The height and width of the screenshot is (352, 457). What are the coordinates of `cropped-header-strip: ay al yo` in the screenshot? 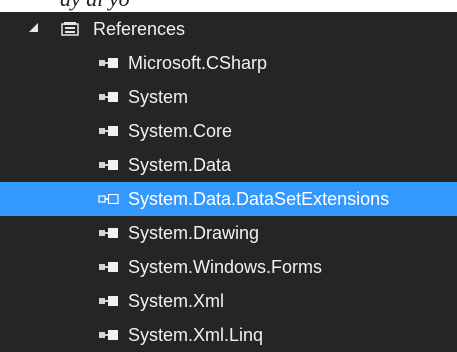 It's located at (228, 6).